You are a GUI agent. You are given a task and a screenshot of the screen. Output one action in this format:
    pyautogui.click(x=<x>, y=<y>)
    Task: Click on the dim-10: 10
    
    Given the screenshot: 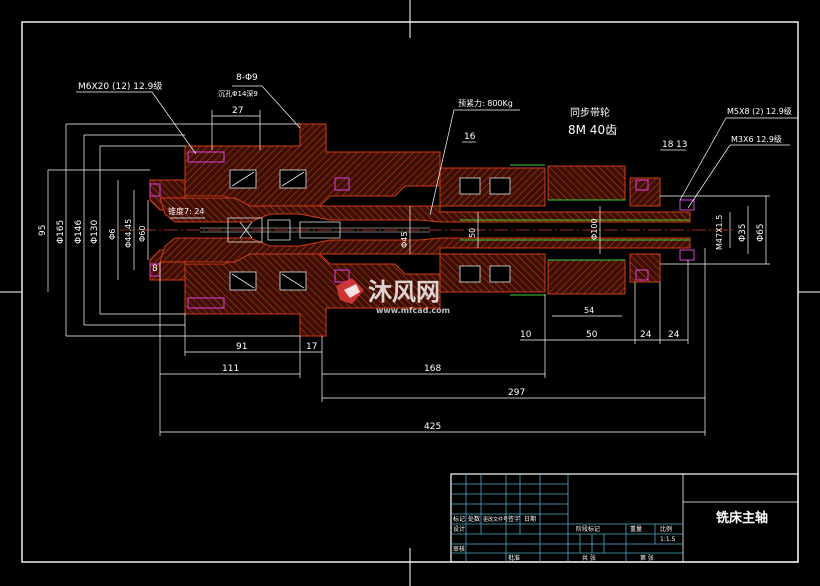 What is the action you would take?
    pyautogui.click(x=526, y=335)
    